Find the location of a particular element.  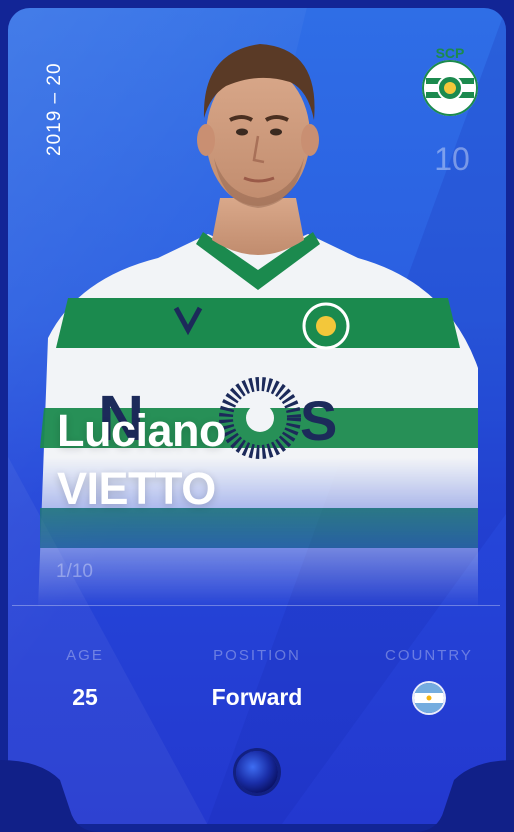

sporting-cp-crest-icon: SCP is located at coordinates (450, 80).